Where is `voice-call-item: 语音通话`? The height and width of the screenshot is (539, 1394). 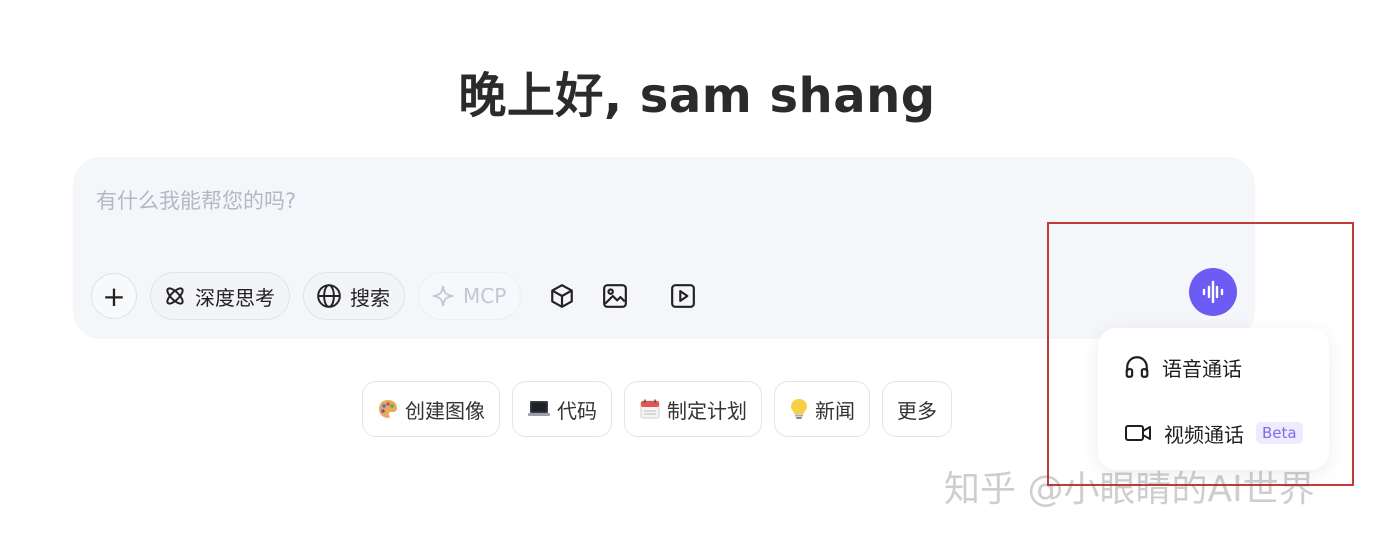
voice-call-item: 语音通话 is located at coordinates (1183, 367).